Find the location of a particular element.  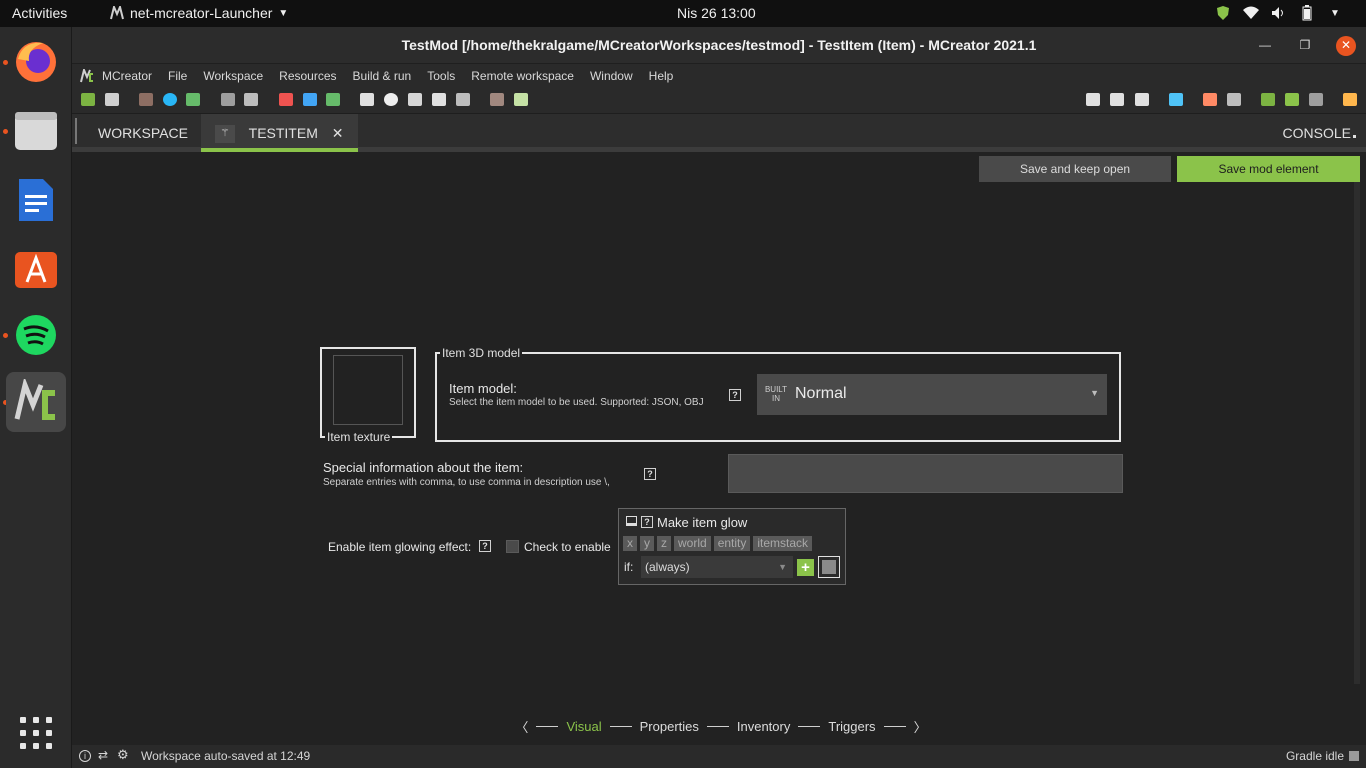

open-folder-icon is located at coordinates (1176, 99).